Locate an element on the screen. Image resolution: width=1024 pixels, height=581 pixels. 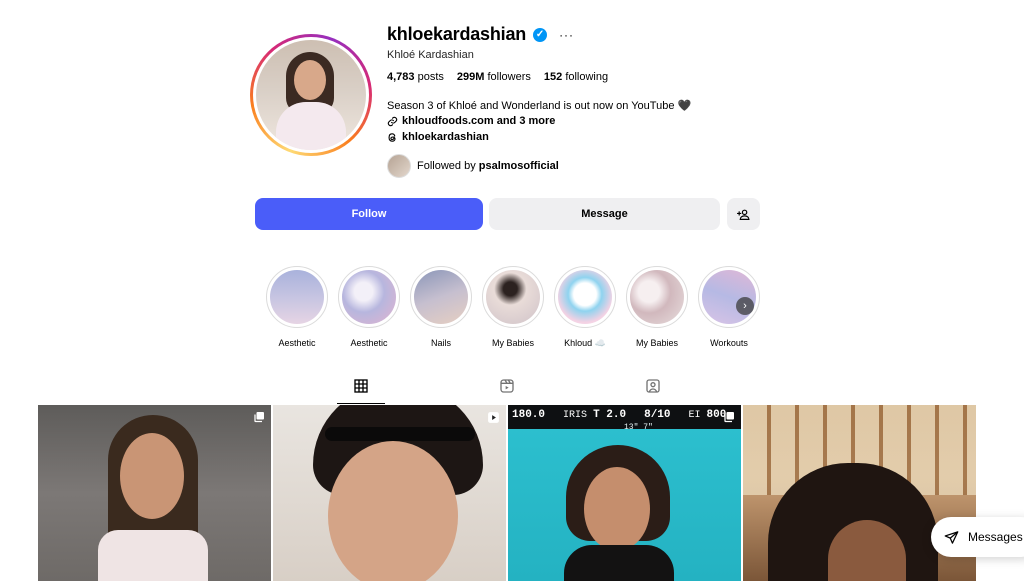
tagged-icon is located at coordinates (653, 386).